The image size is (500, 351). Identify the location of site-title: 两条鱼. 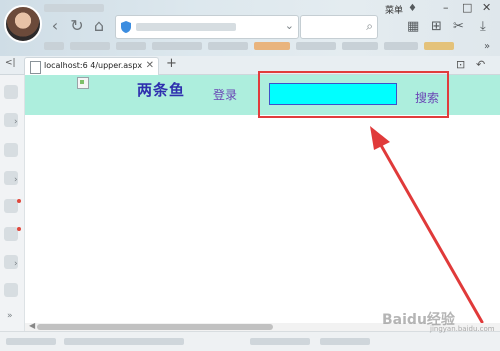
(161, 90).